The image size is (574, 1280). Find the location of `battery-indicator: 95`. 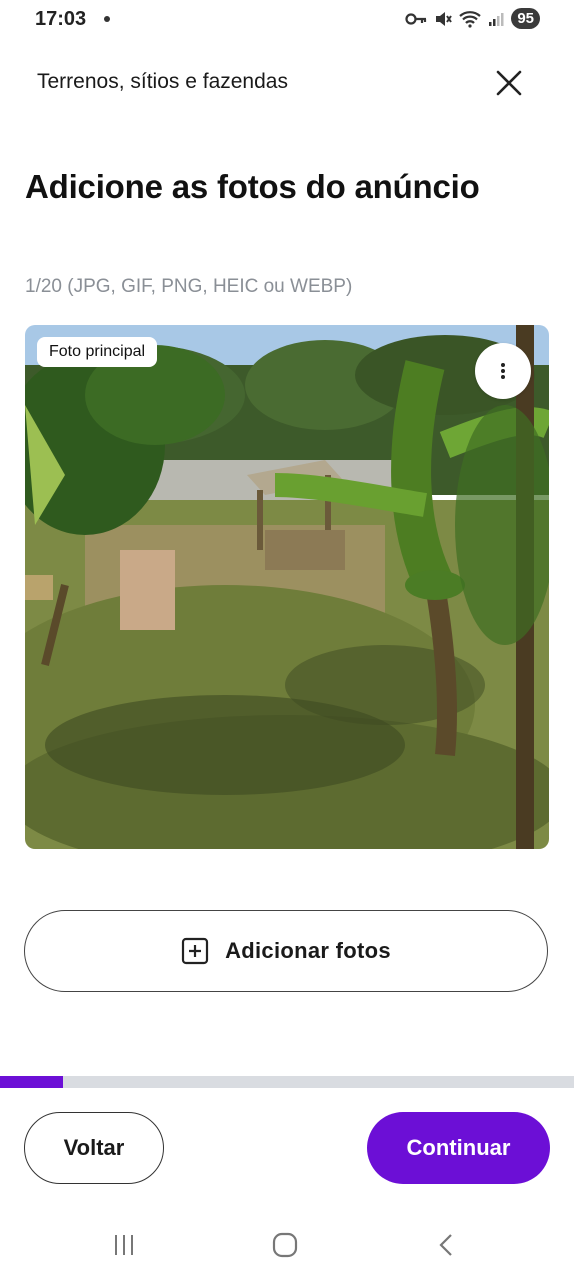

battery-indicator: 95 is located at coordinates (525, 18).